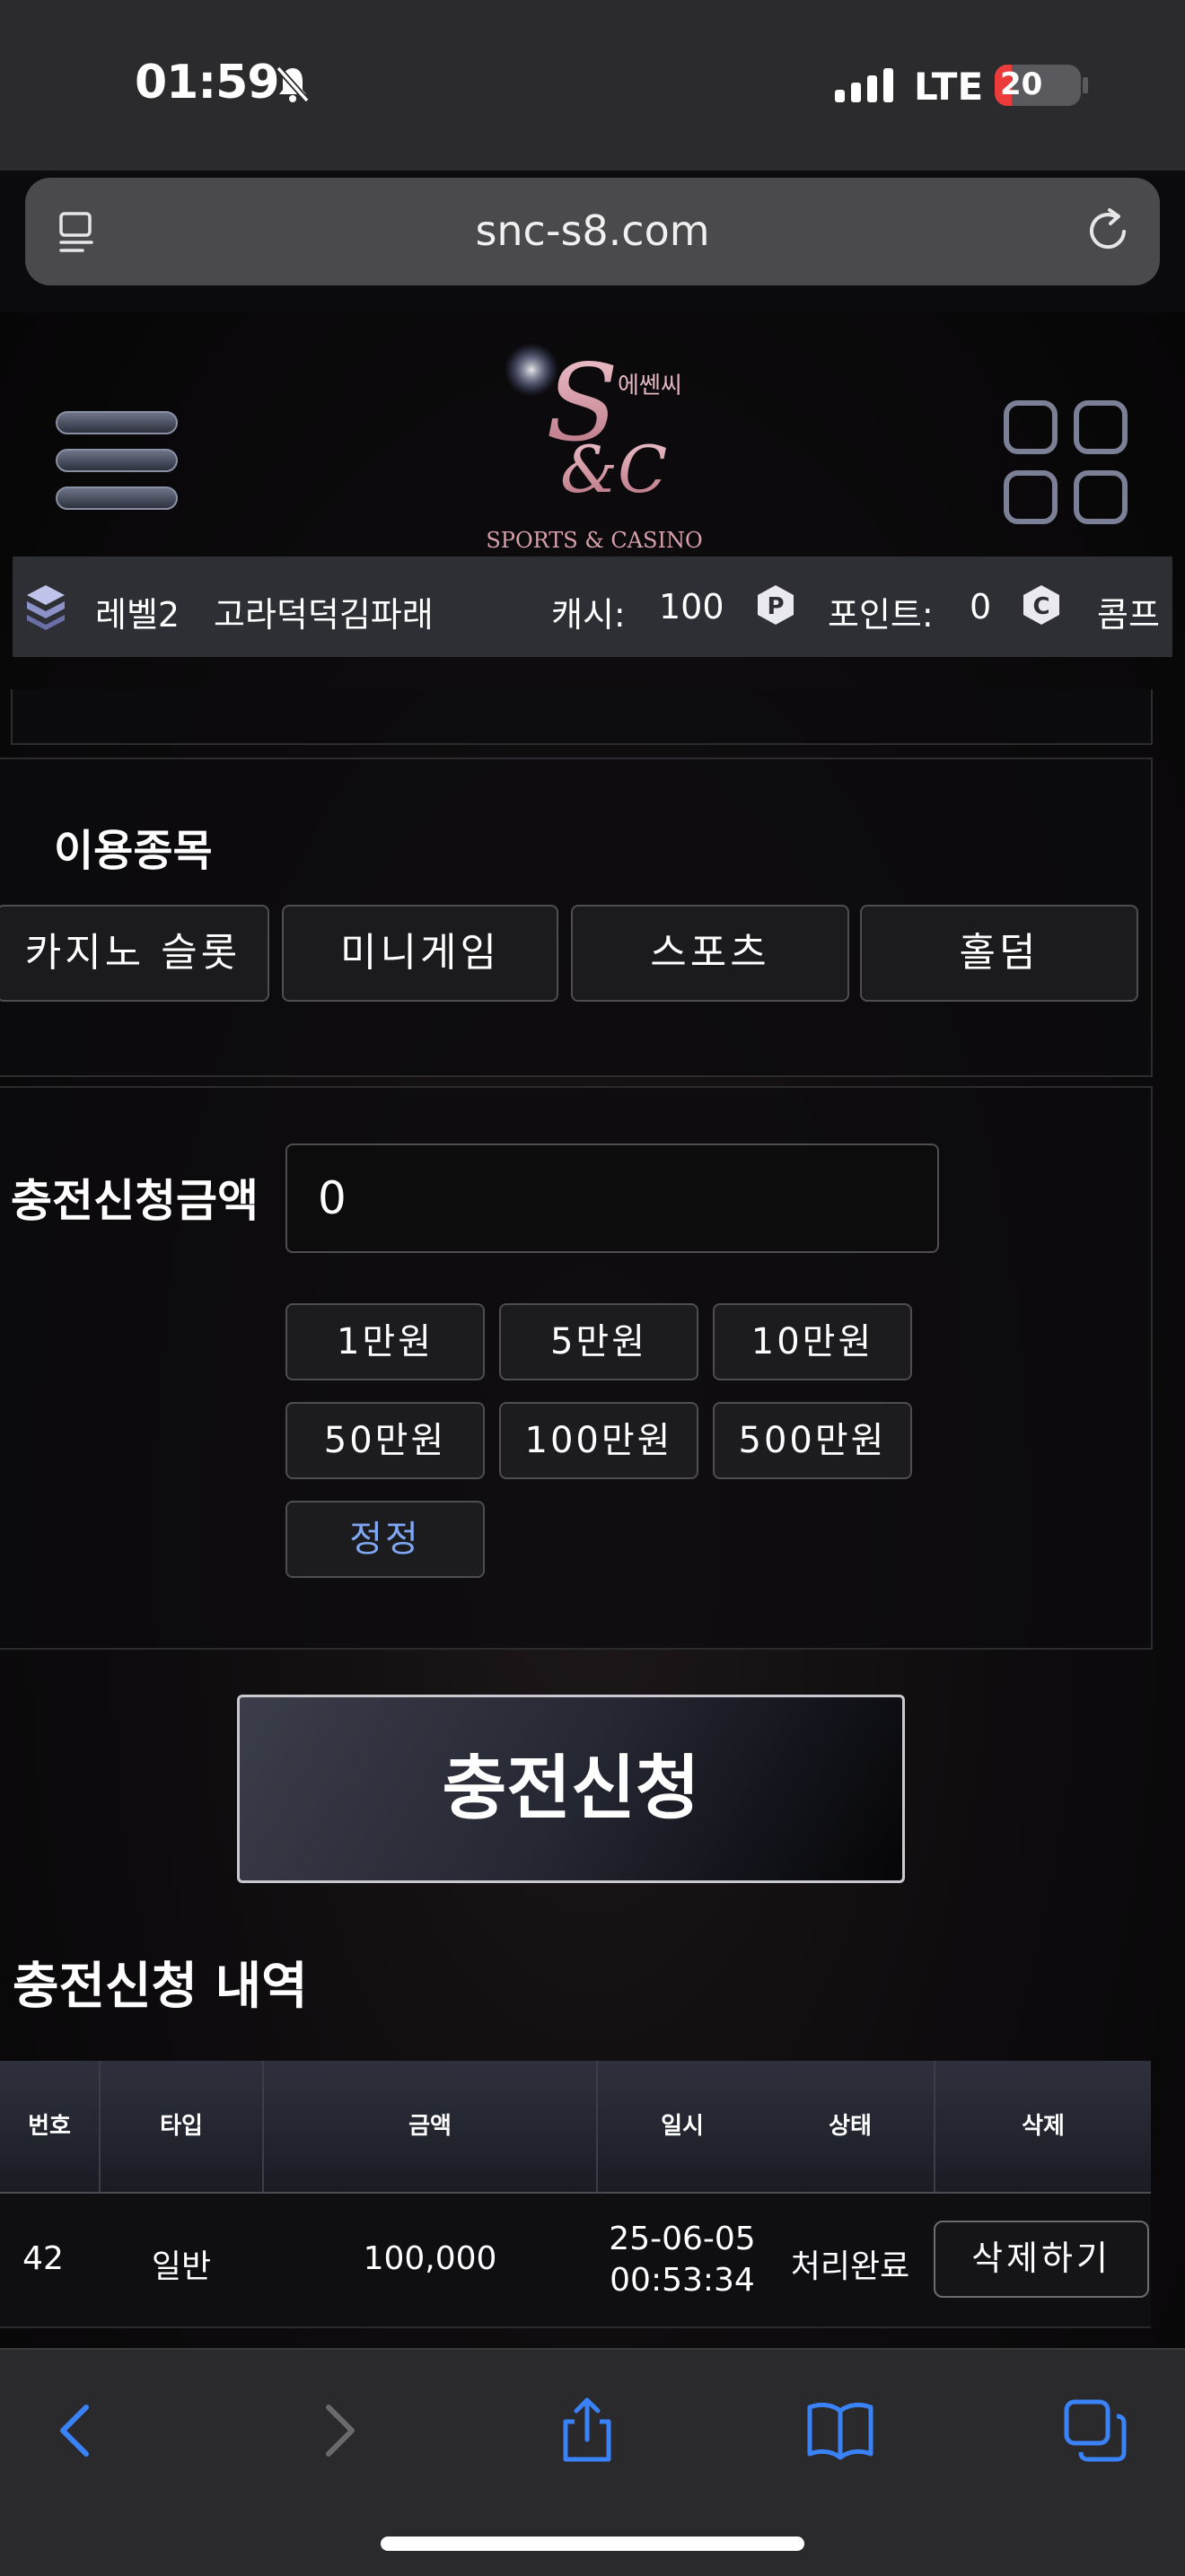 This screenshot has width=1185, height=2576. Describe the element at coordinates (135, 1201) in the screenshot. I see `deposit-amount-label: 충전신청금액` at that location.